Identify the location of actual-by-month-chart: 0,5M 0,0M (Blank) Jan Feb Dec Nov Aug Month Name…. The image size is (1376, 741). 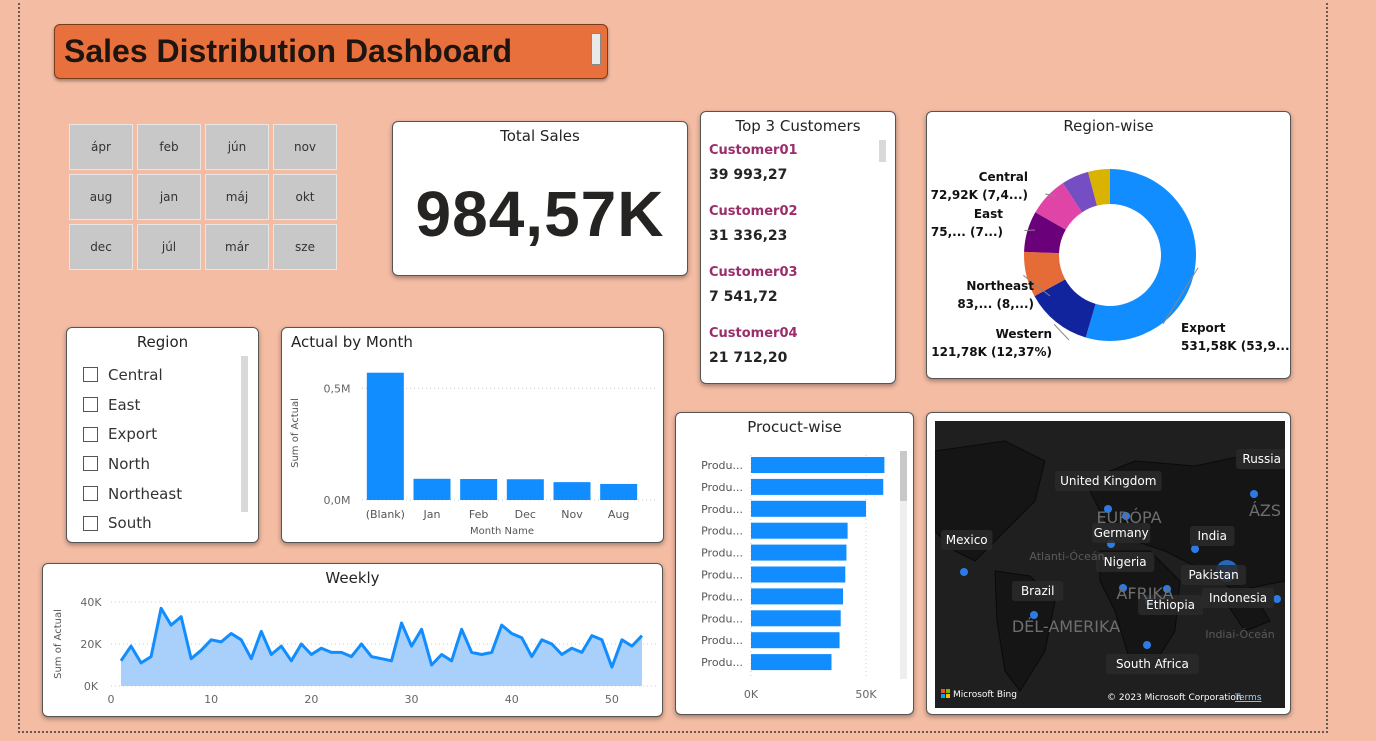
(473, 454).